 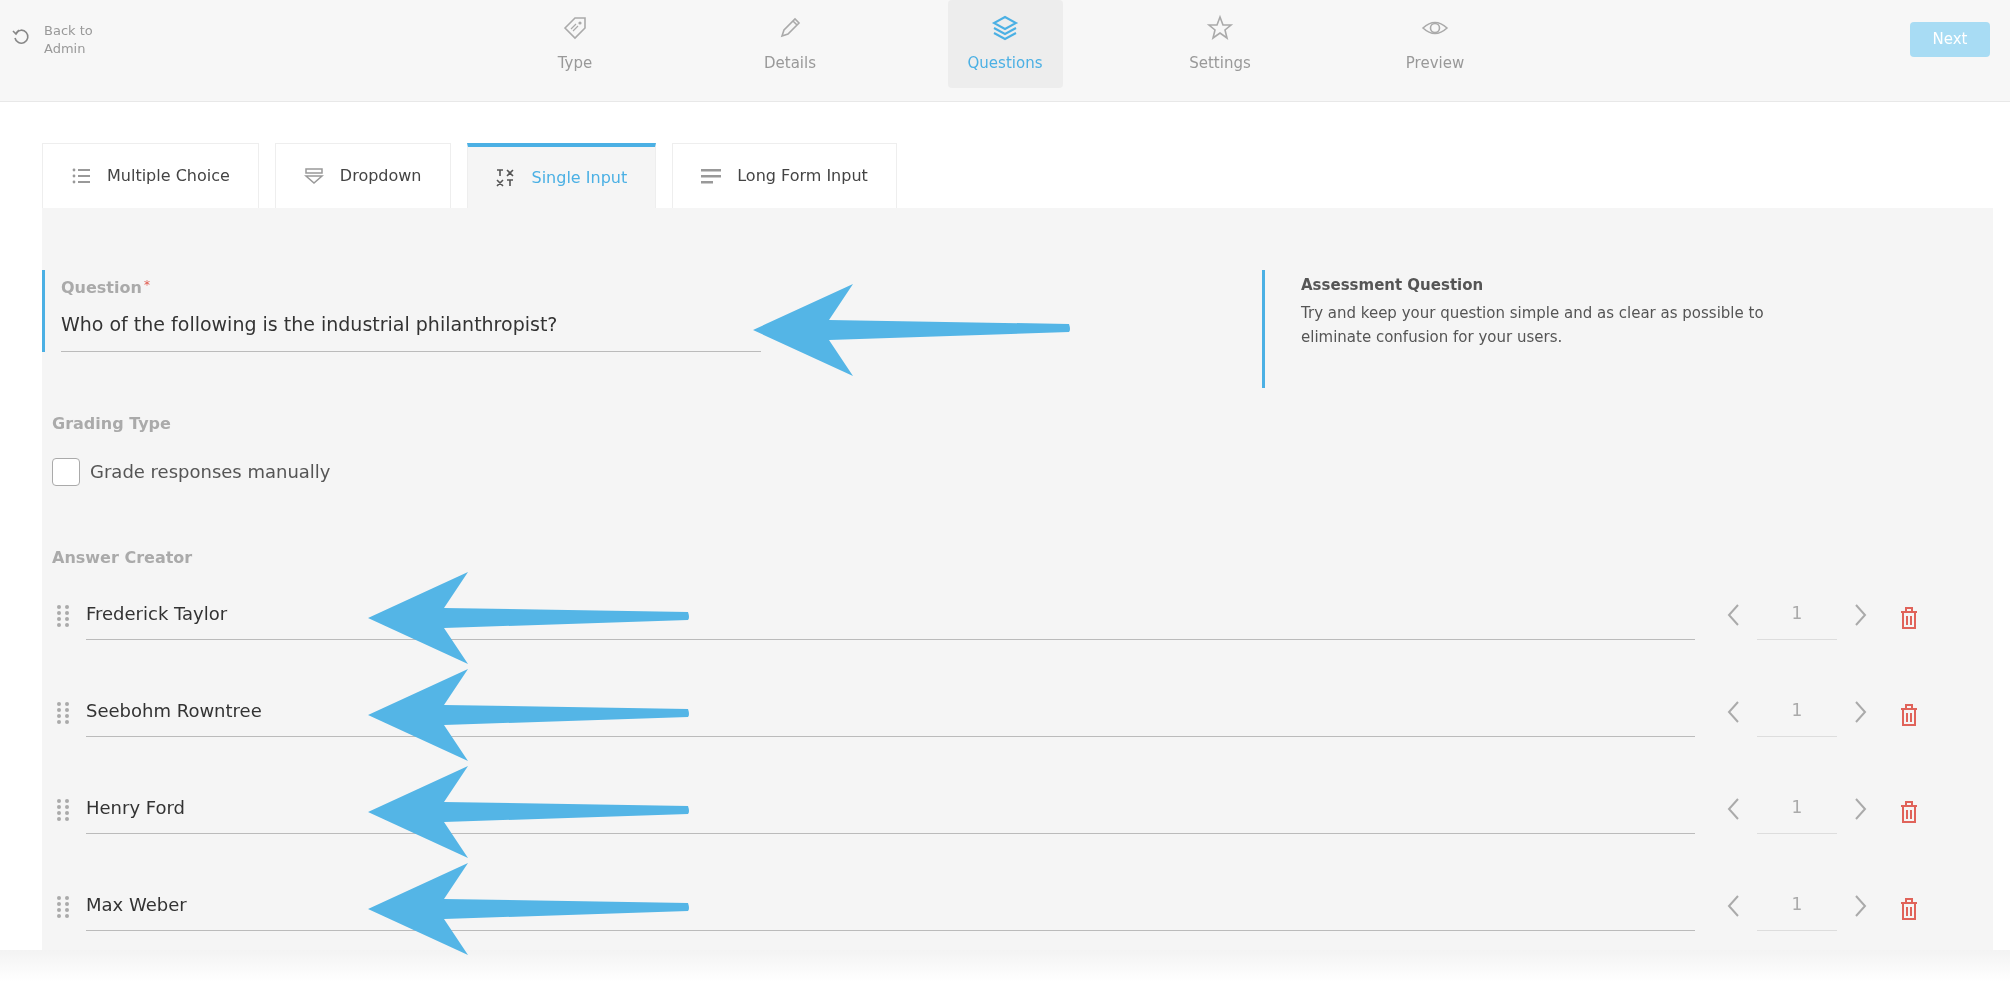 What do you see at coordinates (711, 176) in the screenshot?
I see `paragraph-icon` at bounding box center [711, 176].